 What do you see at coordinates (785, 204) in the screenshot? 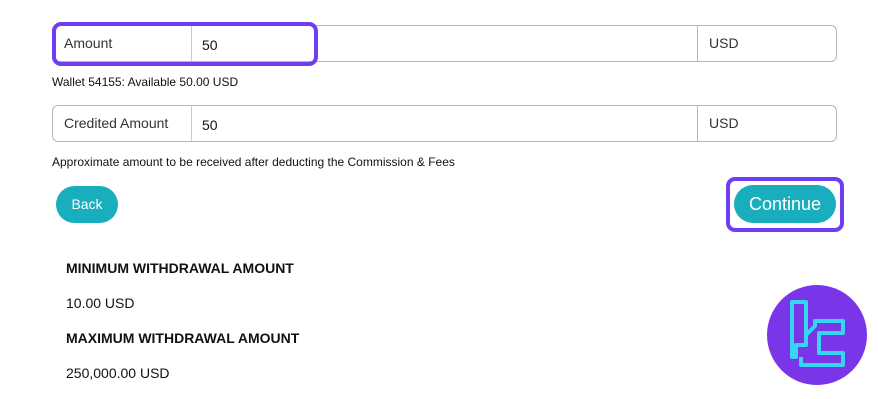
I see `continue-button: Continue` at bounding box center [785, 204].